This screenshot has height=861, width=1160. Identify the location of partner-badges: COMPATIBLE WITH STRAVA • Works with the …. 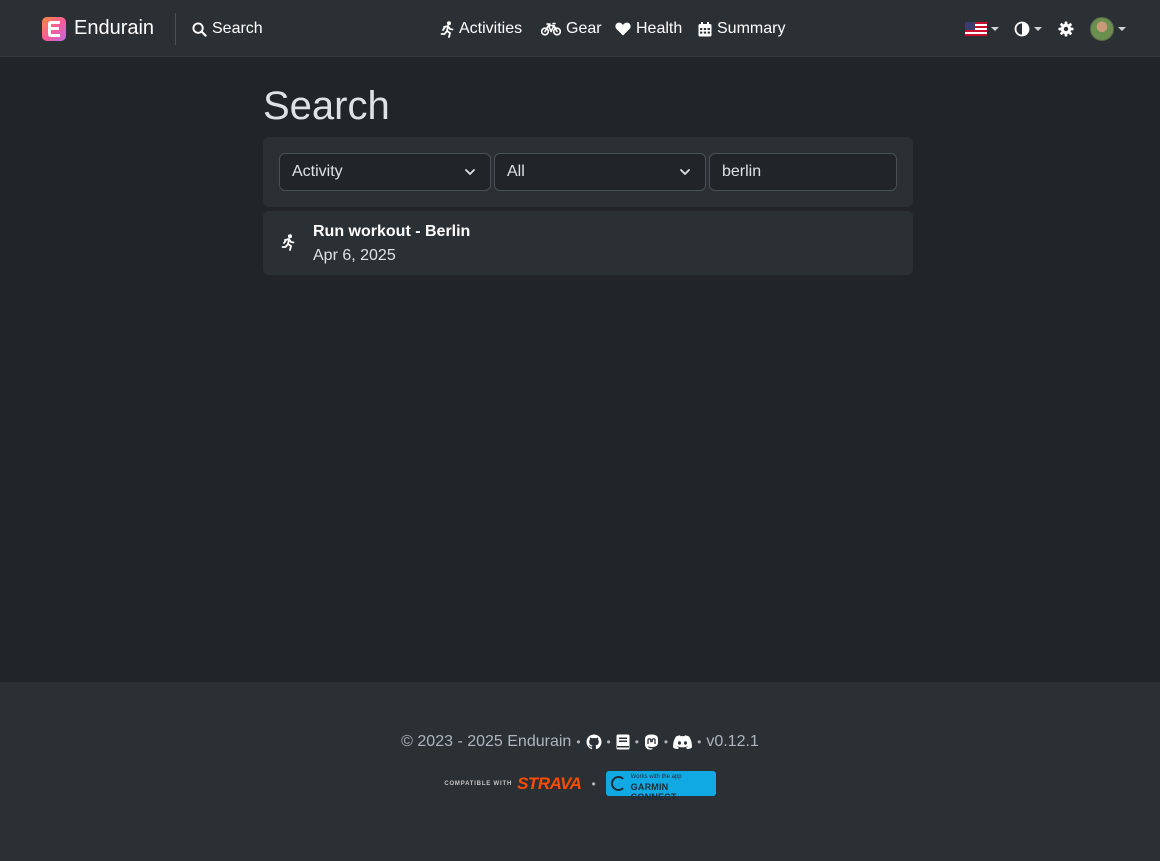
(580, 786).